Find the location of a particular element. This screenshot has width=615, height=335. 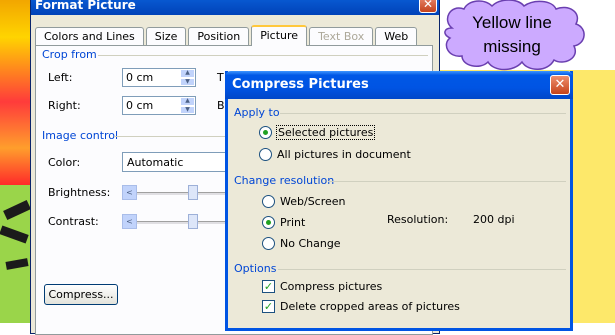

checkbox-compress-pictures: ✓ Compress pictures is located at coordinates (322, 286).